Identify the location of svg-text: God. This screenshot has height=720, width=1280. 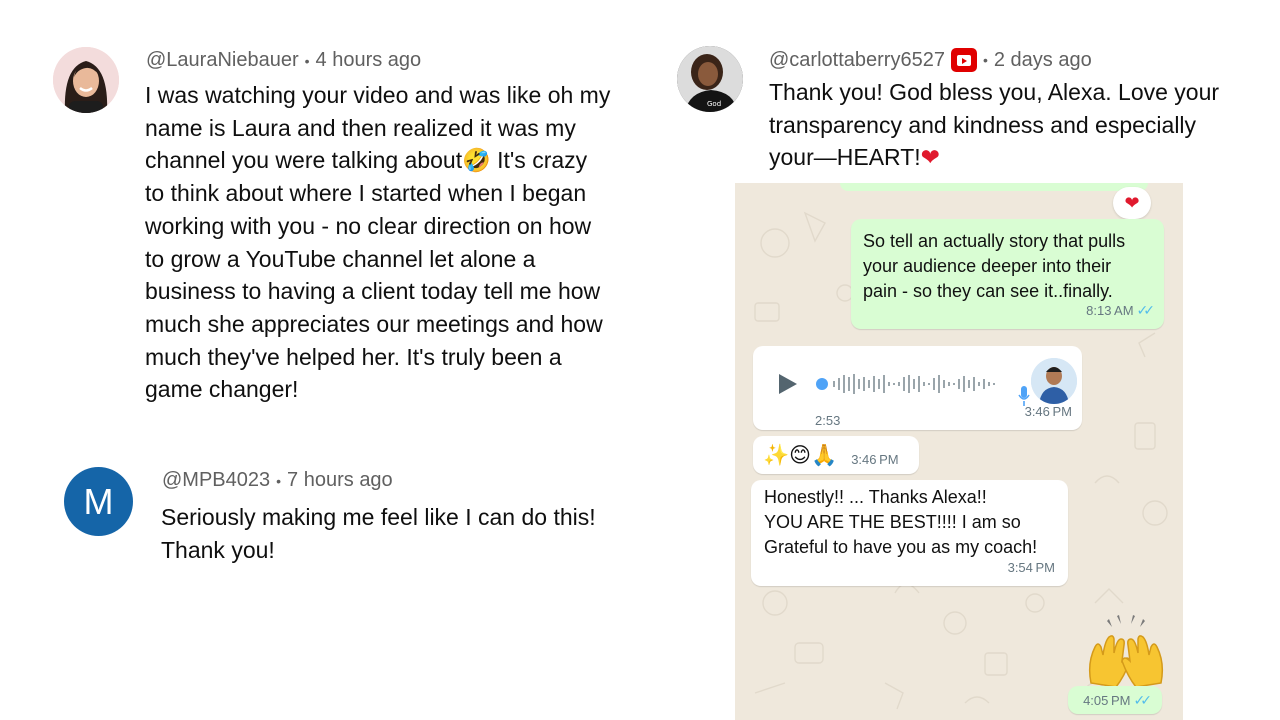
(714, 104).